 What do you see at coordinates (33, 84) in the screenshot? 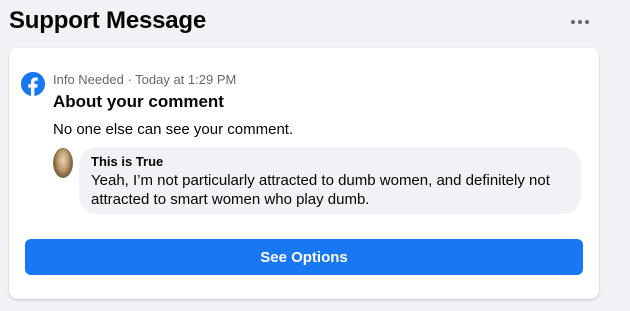
I see `facebook-logo-icon` at bounding box center [33, 84].